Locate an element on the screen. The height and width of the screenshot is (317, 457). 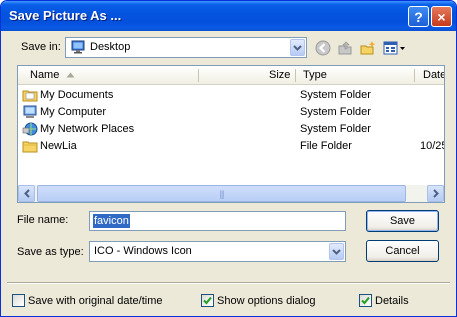
view-menu-icon is located at coordinates (394, 48).